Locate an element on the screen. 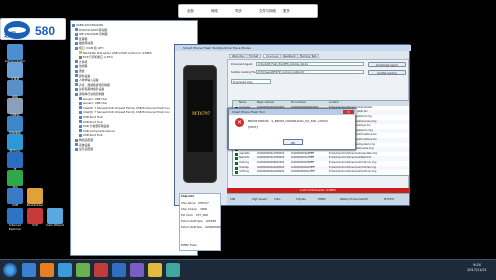 The height and width of the screenshot is (280, 496). chip-info-row: Chip Version CB00 is located at coordinates (194, 209).